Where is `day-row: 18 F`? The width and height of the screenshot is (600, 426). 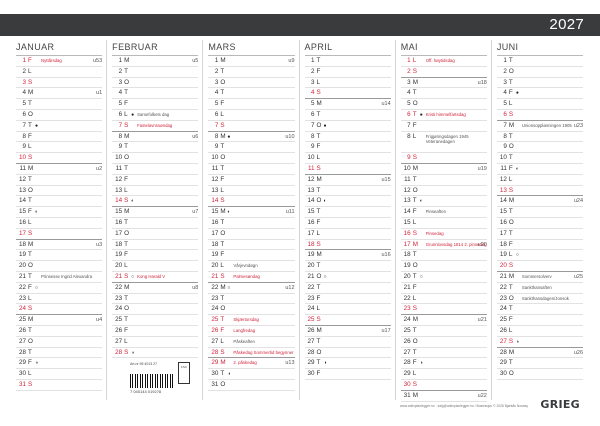
day-row: 18 F is located at coordinates (540, 245).